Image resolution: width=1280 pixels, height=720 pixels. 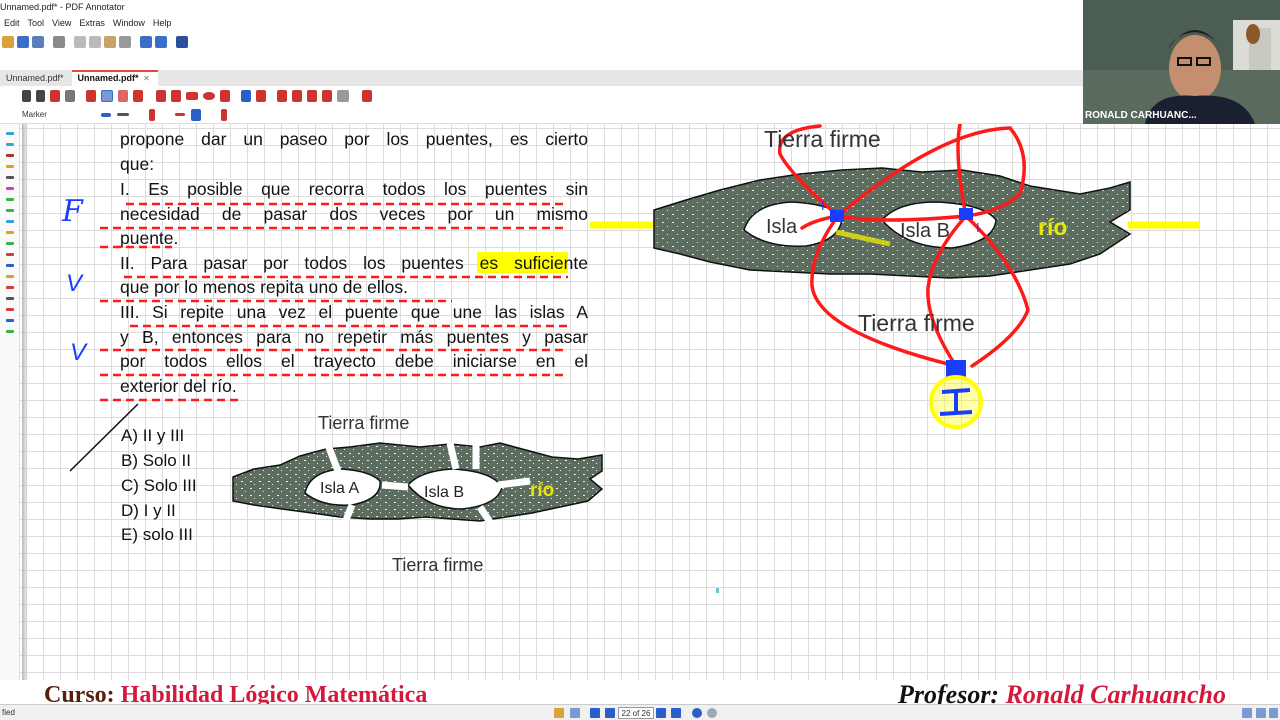 I want to click on cut-icon, so click(x=80, y=42).